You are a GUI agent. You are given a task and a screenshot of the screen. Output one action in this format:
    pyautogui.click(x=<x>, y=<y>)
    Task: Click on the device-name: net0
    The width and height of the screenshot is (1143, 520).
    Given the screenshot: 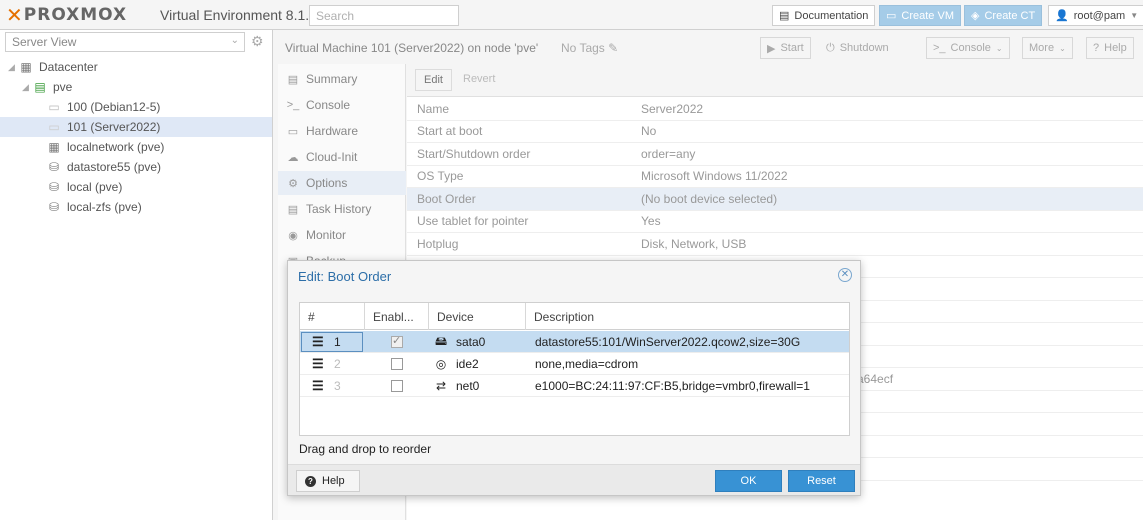 What is the action you would take?
    pyautogui.click(x=468, y=386)
    